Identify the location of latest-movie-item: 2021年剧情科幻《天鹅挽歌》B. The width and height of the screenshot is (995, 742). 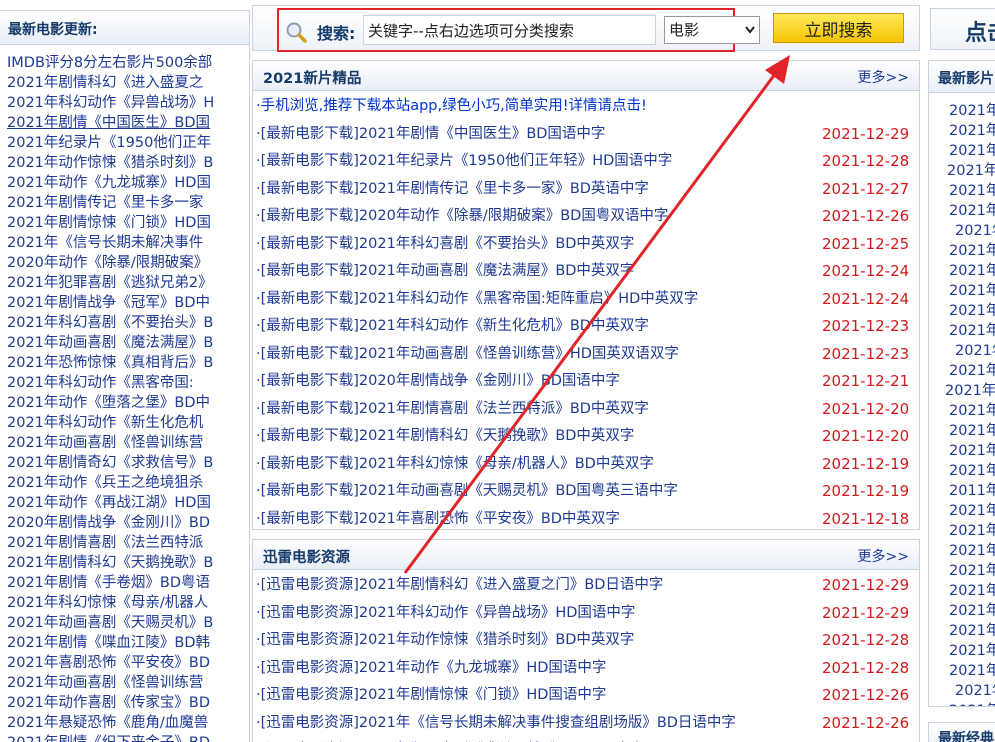
(125, 563).